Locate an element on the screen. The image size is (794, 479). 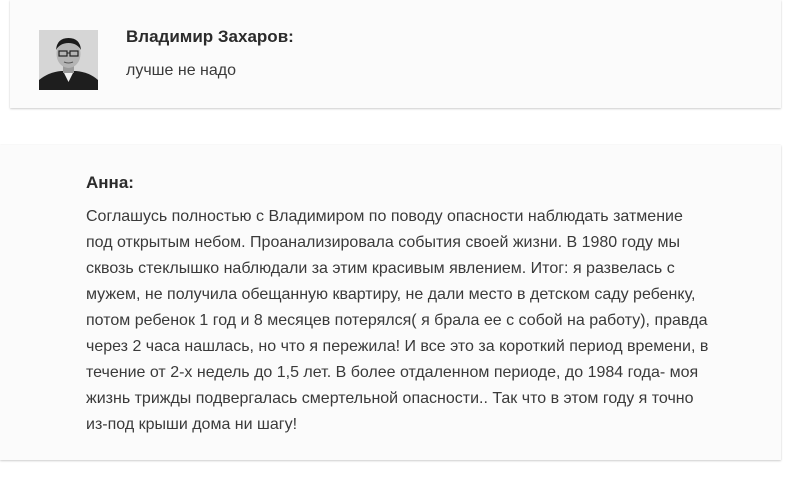
user-photo-icon is located at coordinates (68, 60).